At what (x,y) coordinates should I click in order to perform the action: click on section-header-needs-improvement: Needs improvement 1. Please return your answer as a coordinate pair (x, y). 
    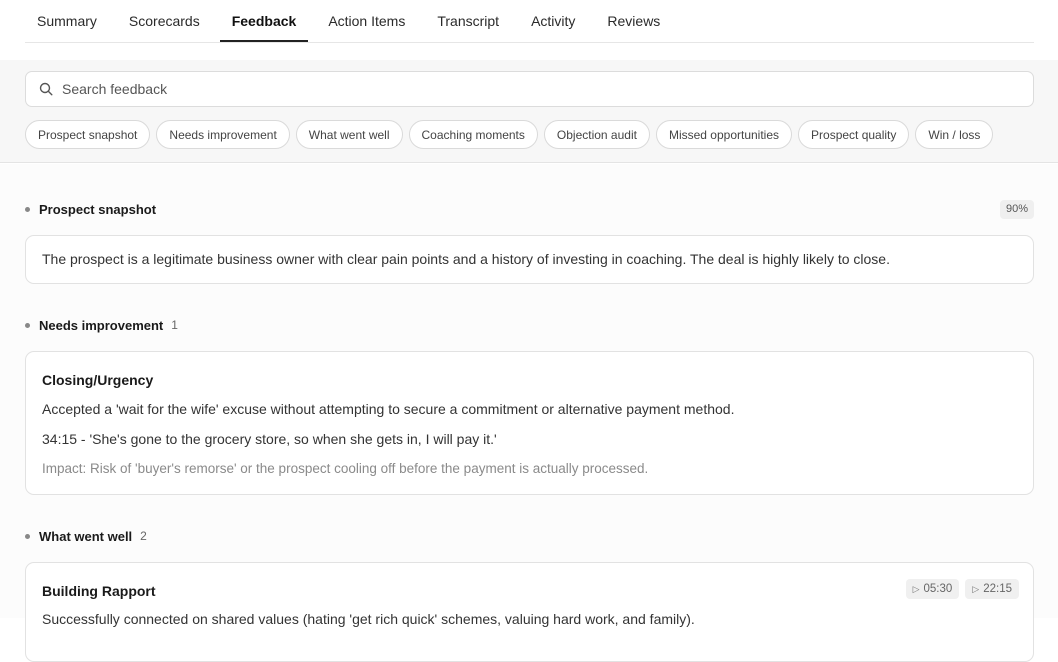
    Looking at the image, I should click on (529, 325).